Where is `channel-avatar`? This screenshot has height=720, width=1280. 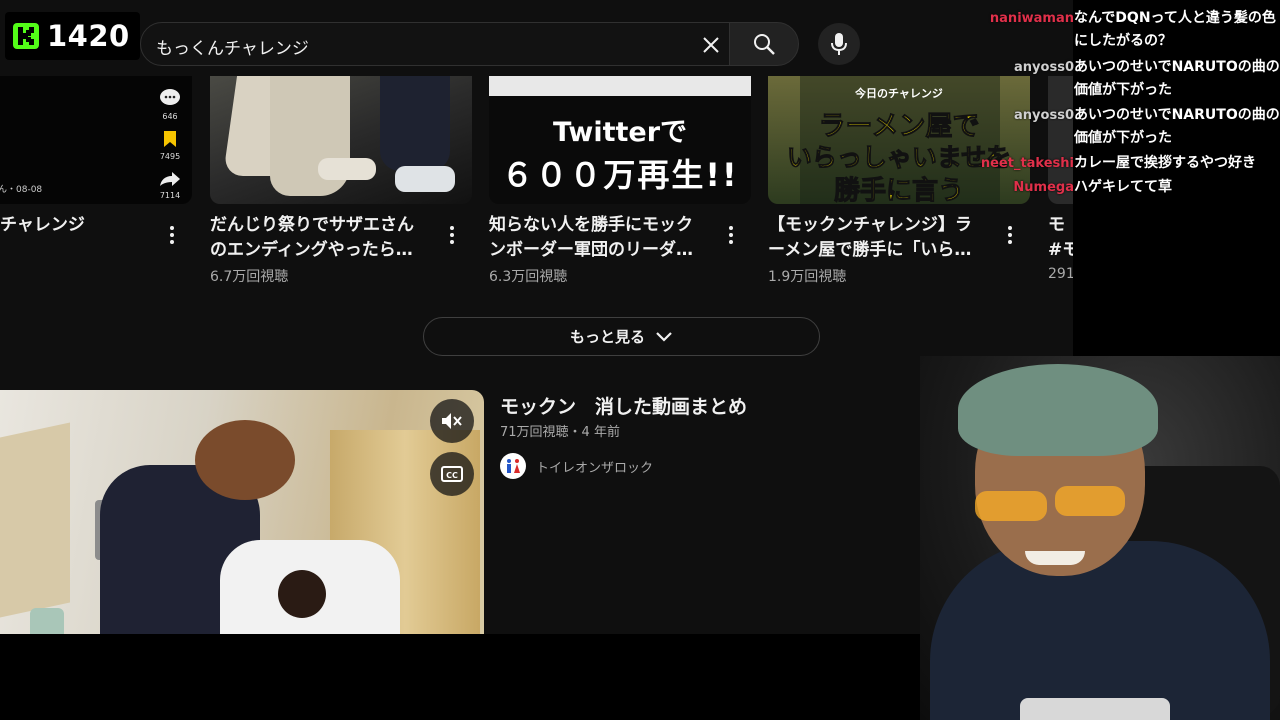 channel-avatar is located at coordinates (513, 466).